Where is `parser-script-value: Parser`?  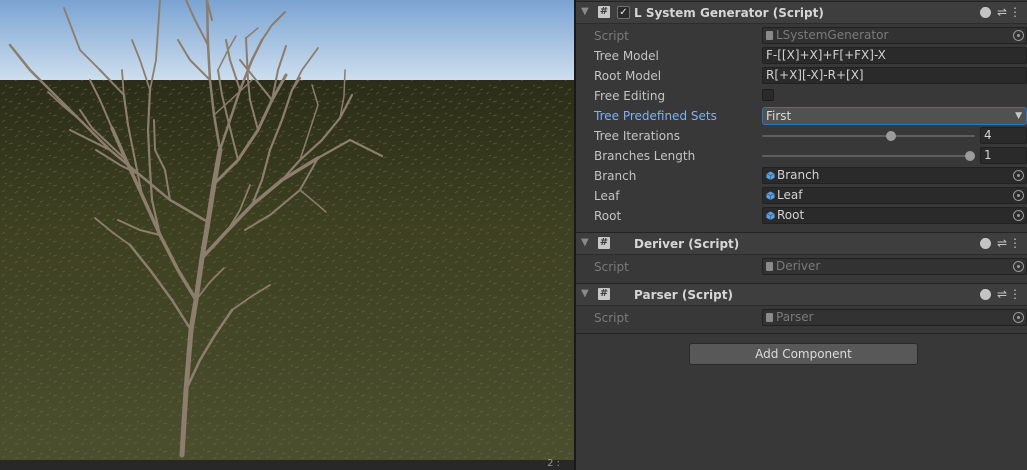
parser-script-value: Parser is located at coordinates (795, 317).